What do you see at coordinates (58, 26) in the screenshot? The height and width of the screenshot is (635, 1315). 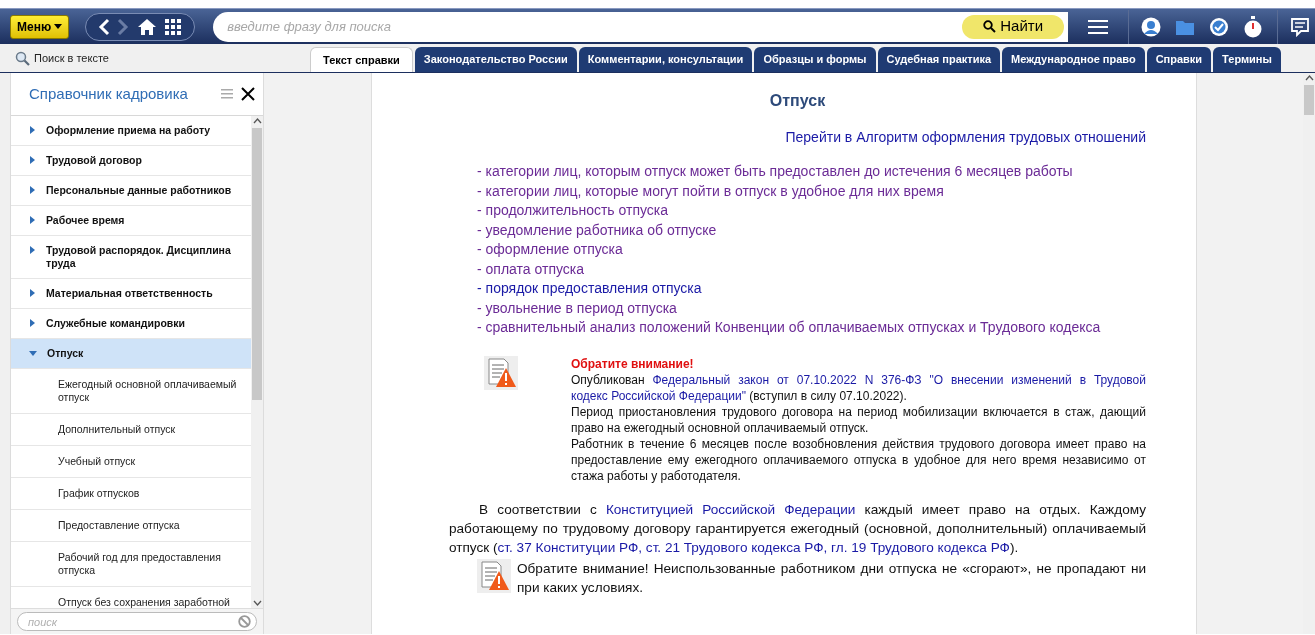 I see `caret-icon` at bounding box center [58, 26].